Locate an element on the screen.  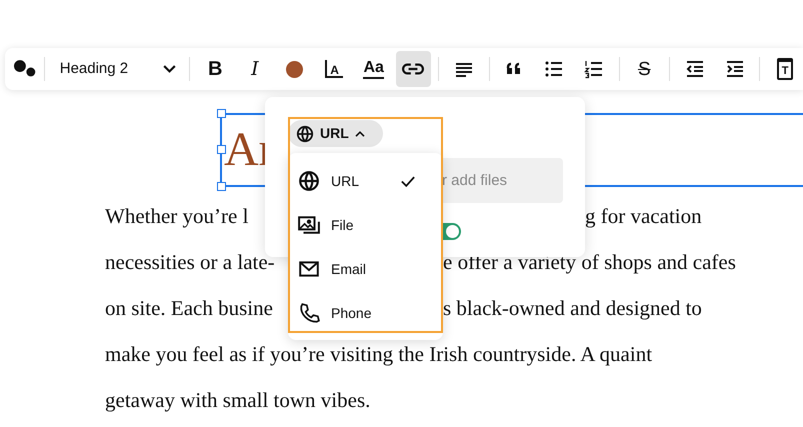
link-button is located at coordinates (414, 69).